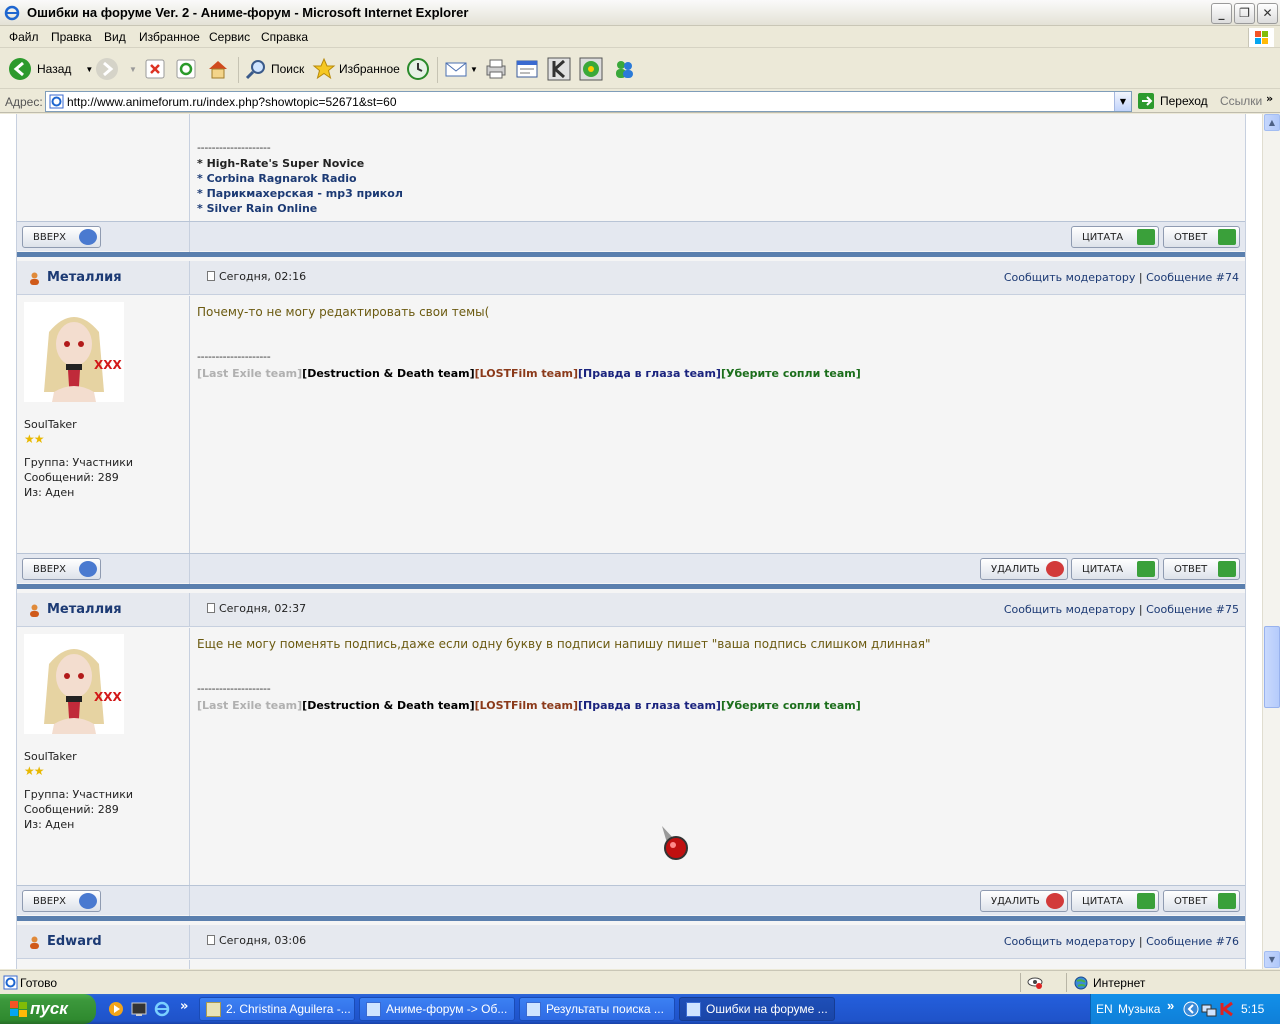 The image size is (1280, 1024). I want to click on post-number-link: Сообщение #75, so click(1192, 609).